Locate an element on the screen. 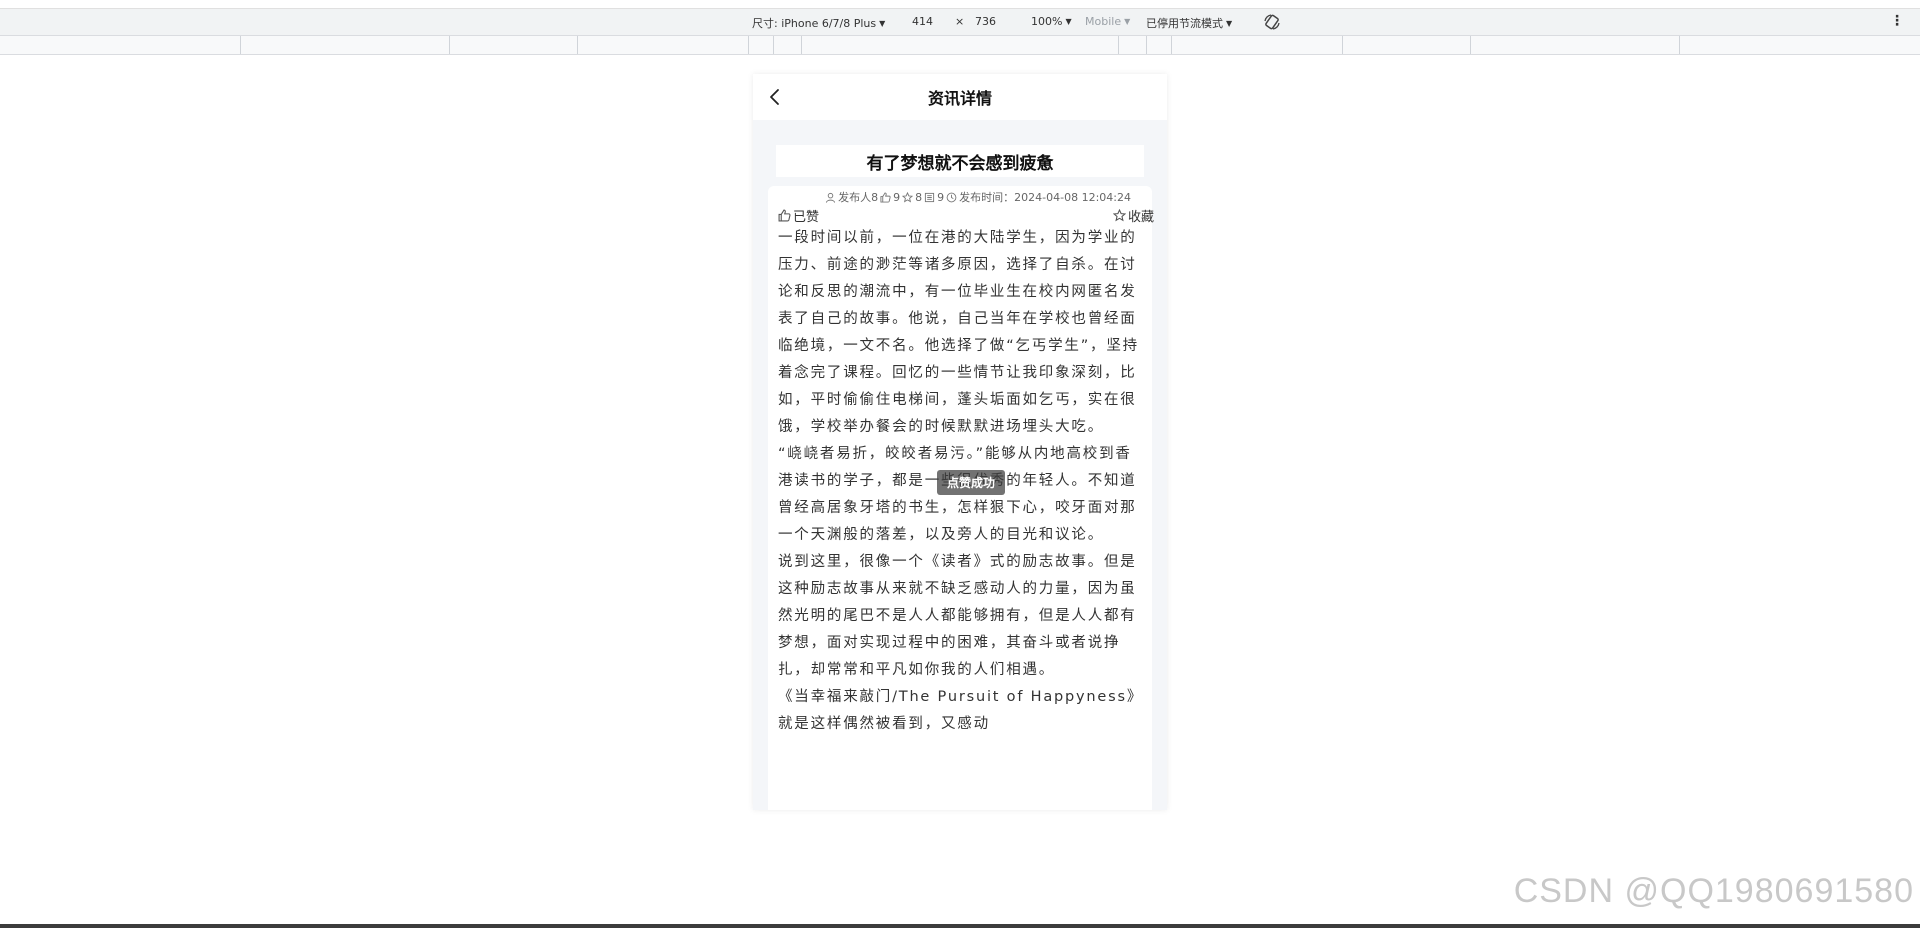 The width and height of the screenshot is (1920, 928). device-type-select: Mobile ▼ is located at coordinates (1107, 21).